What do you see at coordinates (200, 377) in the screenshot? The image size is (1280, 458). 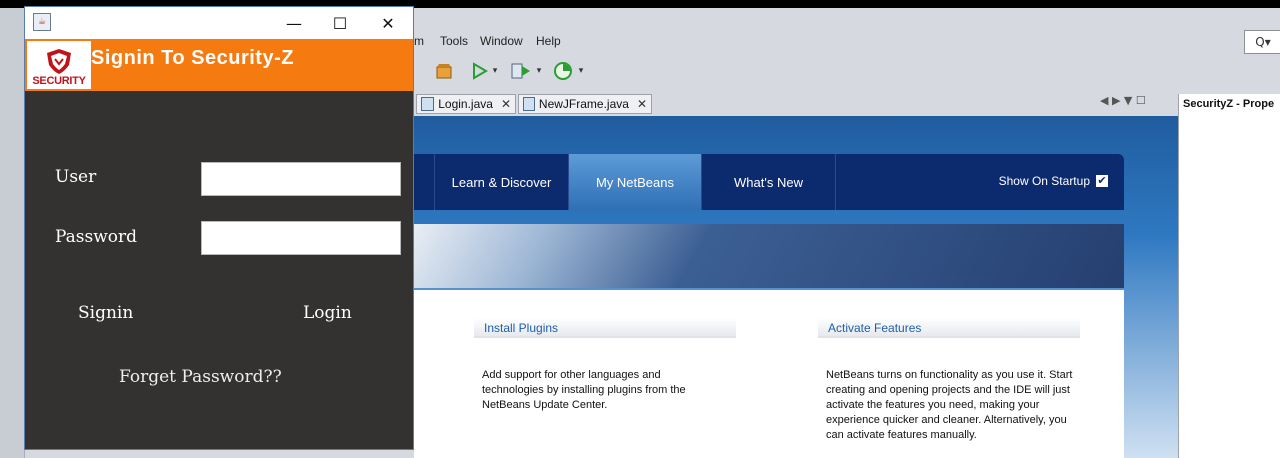 I see `forget-password-link: Forget Password??` at bounding box center [200, 377].